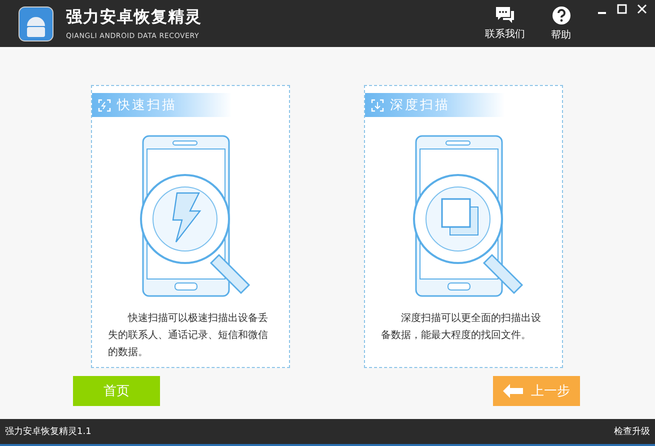 The width and height of the screenshot is (655, 446). Describe the element at coordinates (420, 105) in the screenshot. I see `mode-title: 深度扫描` at that location.